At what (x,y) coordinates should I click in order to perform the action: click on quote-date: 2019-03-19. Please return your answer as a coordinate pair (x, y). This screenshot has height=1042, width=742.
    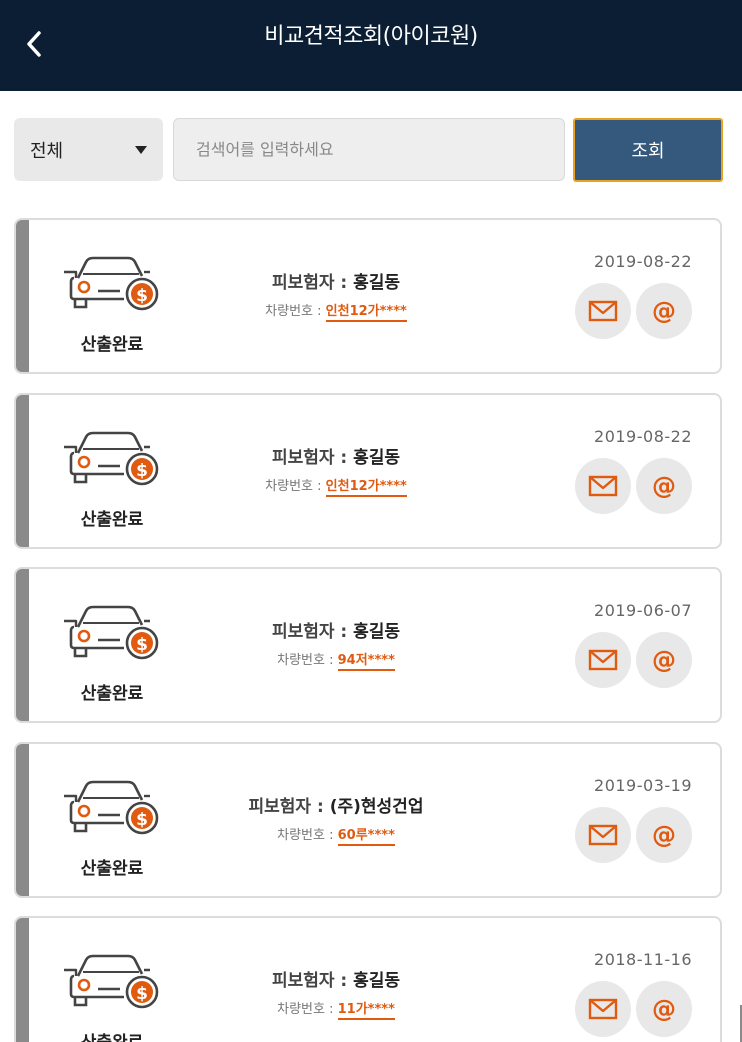
    Looking at the image, I should click on (643, 785).